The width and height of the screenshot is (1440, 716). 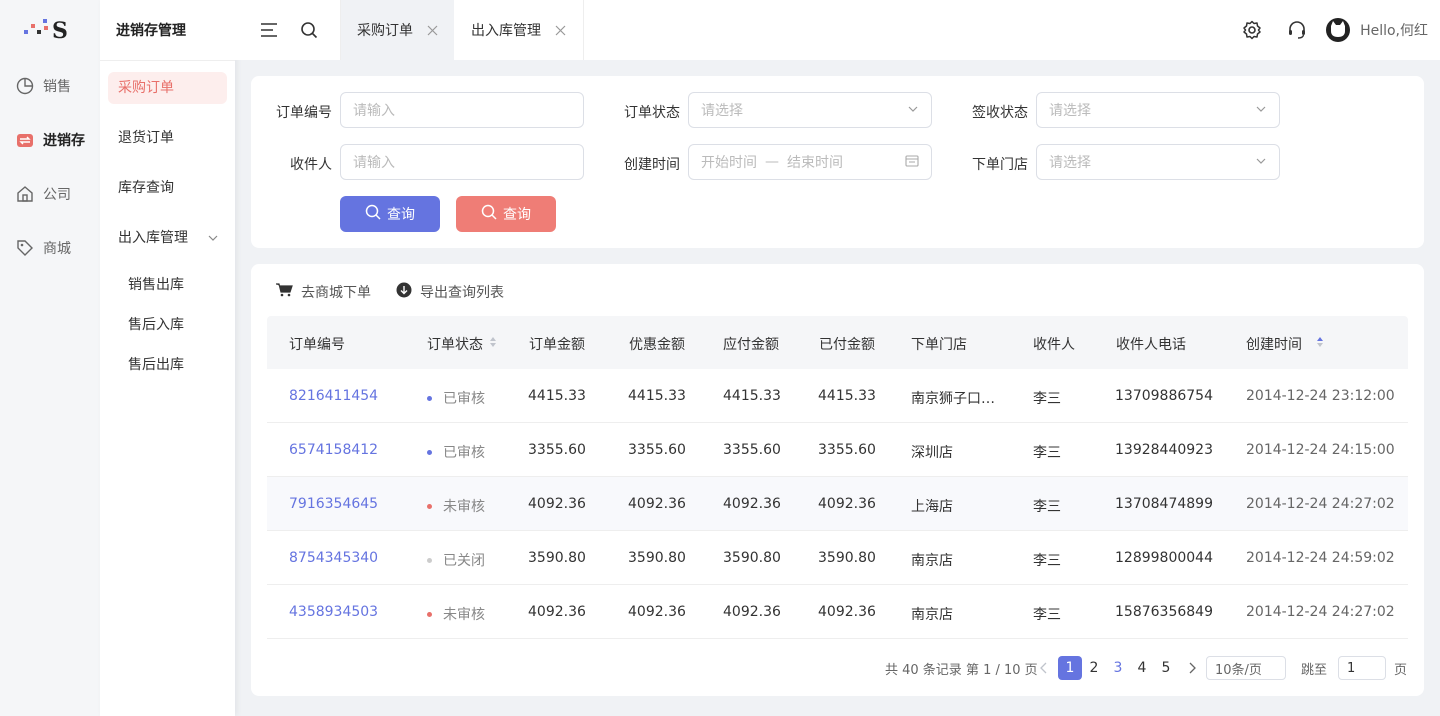 What do you see at coordinates (1070, 668) in the screenshot?
I see `page-button-1: 1` at bounding box center [1070, 668].